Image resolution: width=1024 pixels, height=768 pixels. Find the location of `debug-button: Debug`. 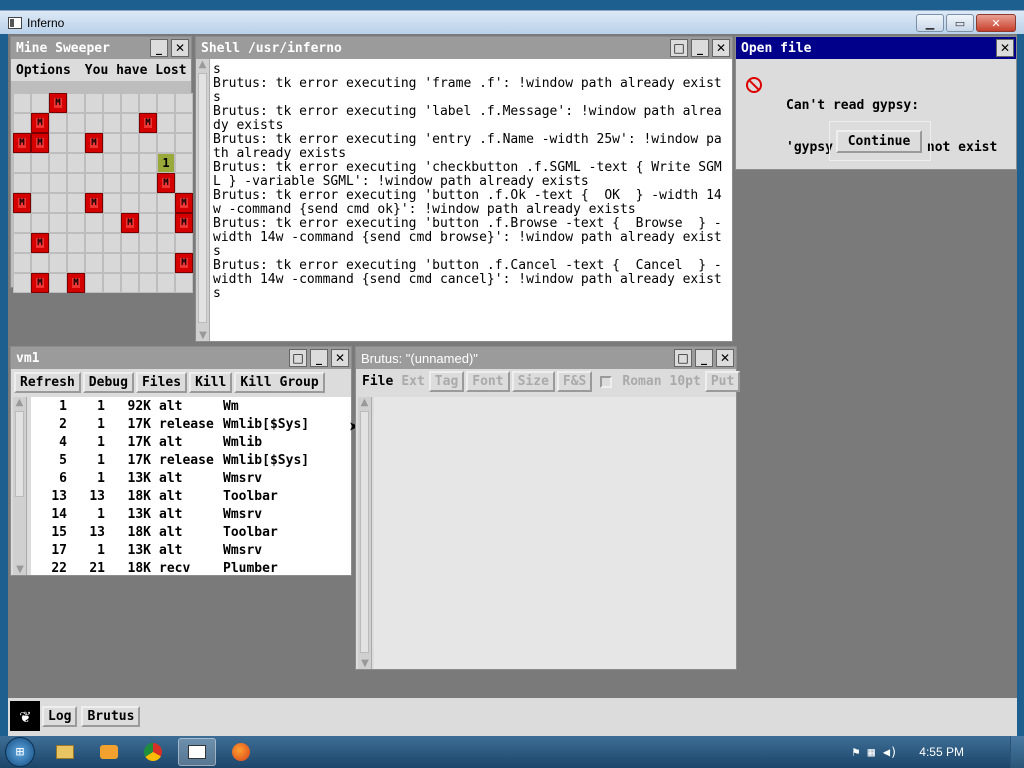

debug-button: Debug is located at coordinates (108, 382).